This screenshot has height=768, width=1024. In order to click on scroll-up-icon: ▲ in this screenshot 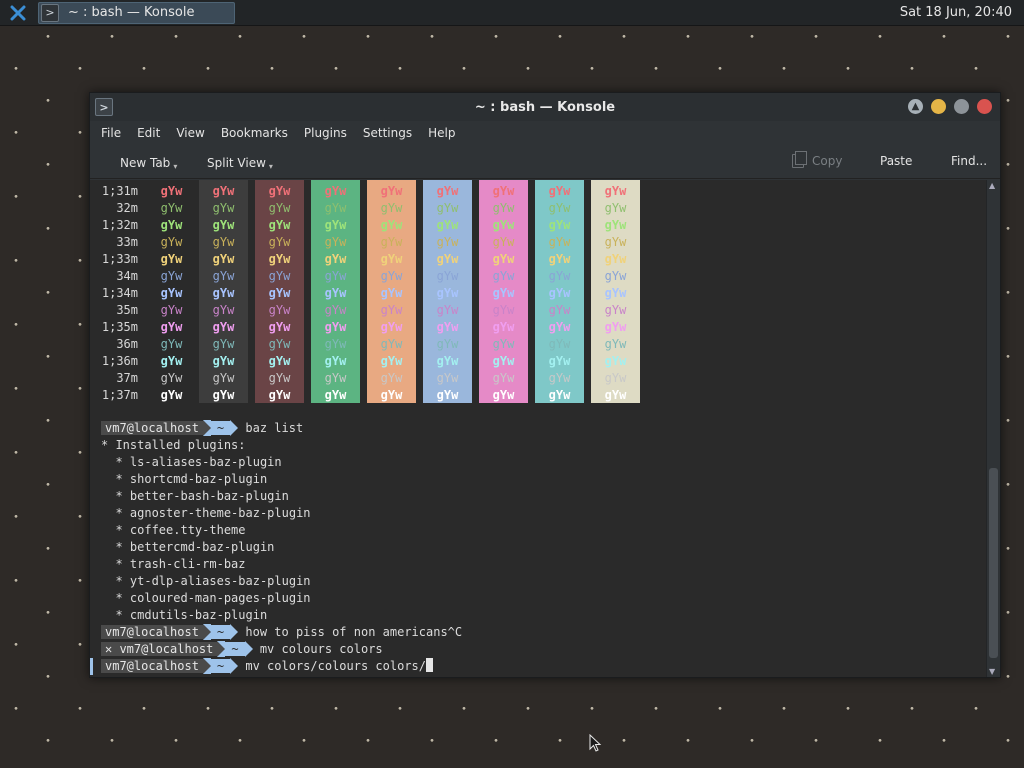, I will do `click(992, 185)`.